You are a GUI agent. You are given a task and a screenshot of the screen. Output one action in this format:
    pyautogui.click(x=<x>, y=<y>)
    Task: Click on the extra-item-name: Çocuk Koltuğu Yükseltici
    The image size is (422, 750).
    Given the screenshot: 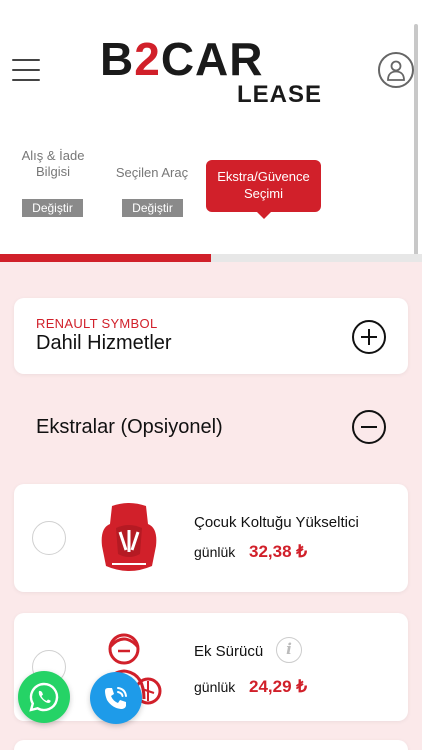 What is the action you would take?
    pyautogui.click(x=276, y=522)
    